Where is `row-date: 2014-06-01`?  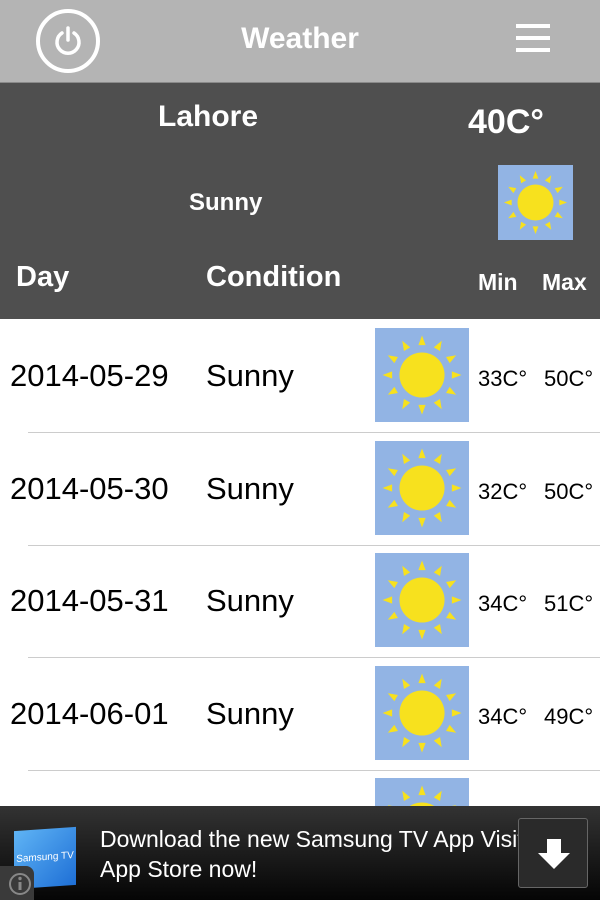
row-date: 2014-06-01 is located at coordinates (89, 713).